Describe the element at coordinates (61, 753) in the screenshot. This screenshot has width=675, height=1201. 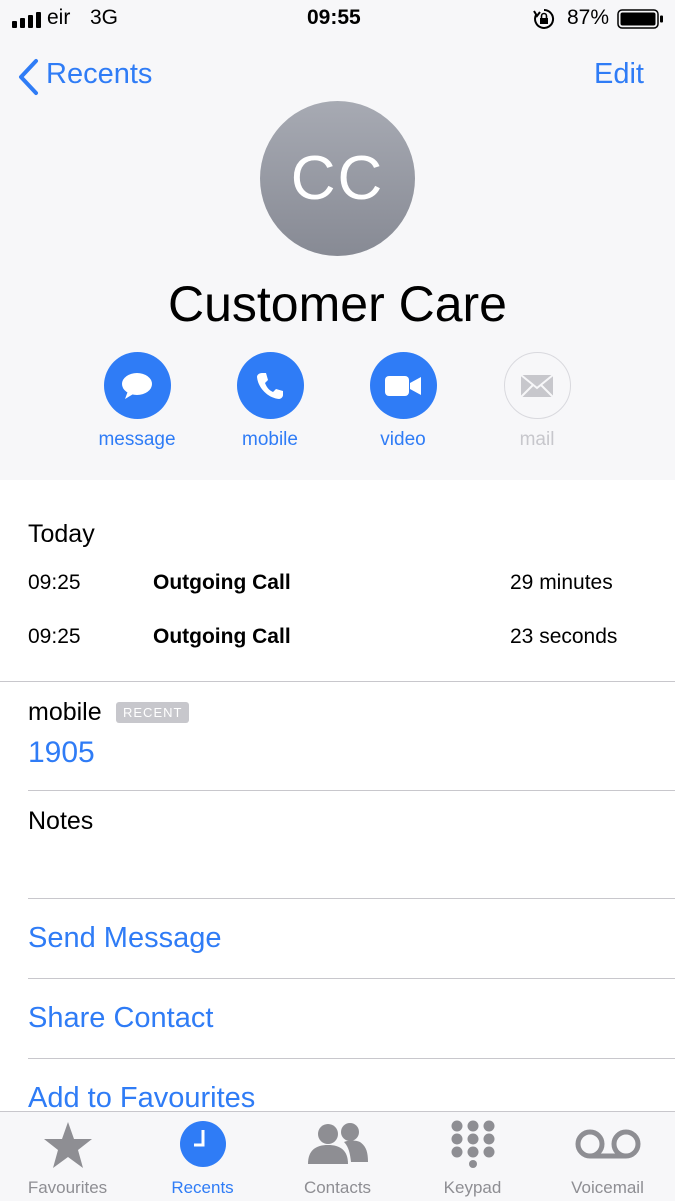
I see `phone-number-link: 1905` at that location.